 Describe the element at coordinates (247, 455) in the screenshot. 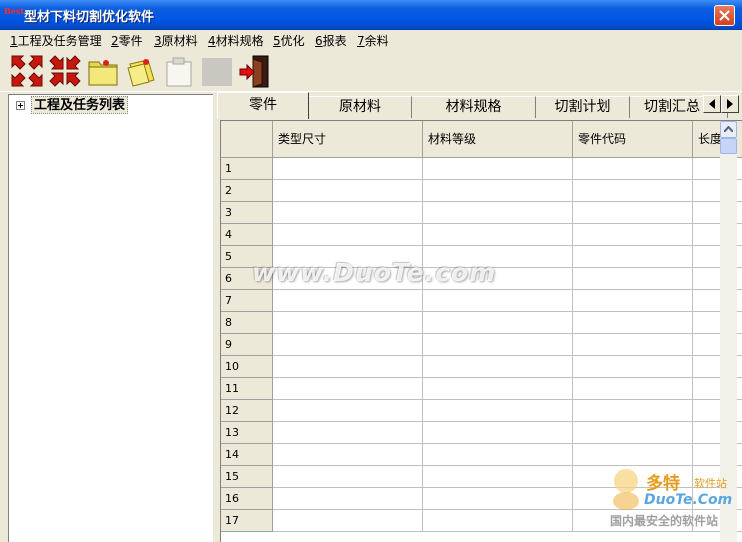

I see `row-header: 14` at that location.